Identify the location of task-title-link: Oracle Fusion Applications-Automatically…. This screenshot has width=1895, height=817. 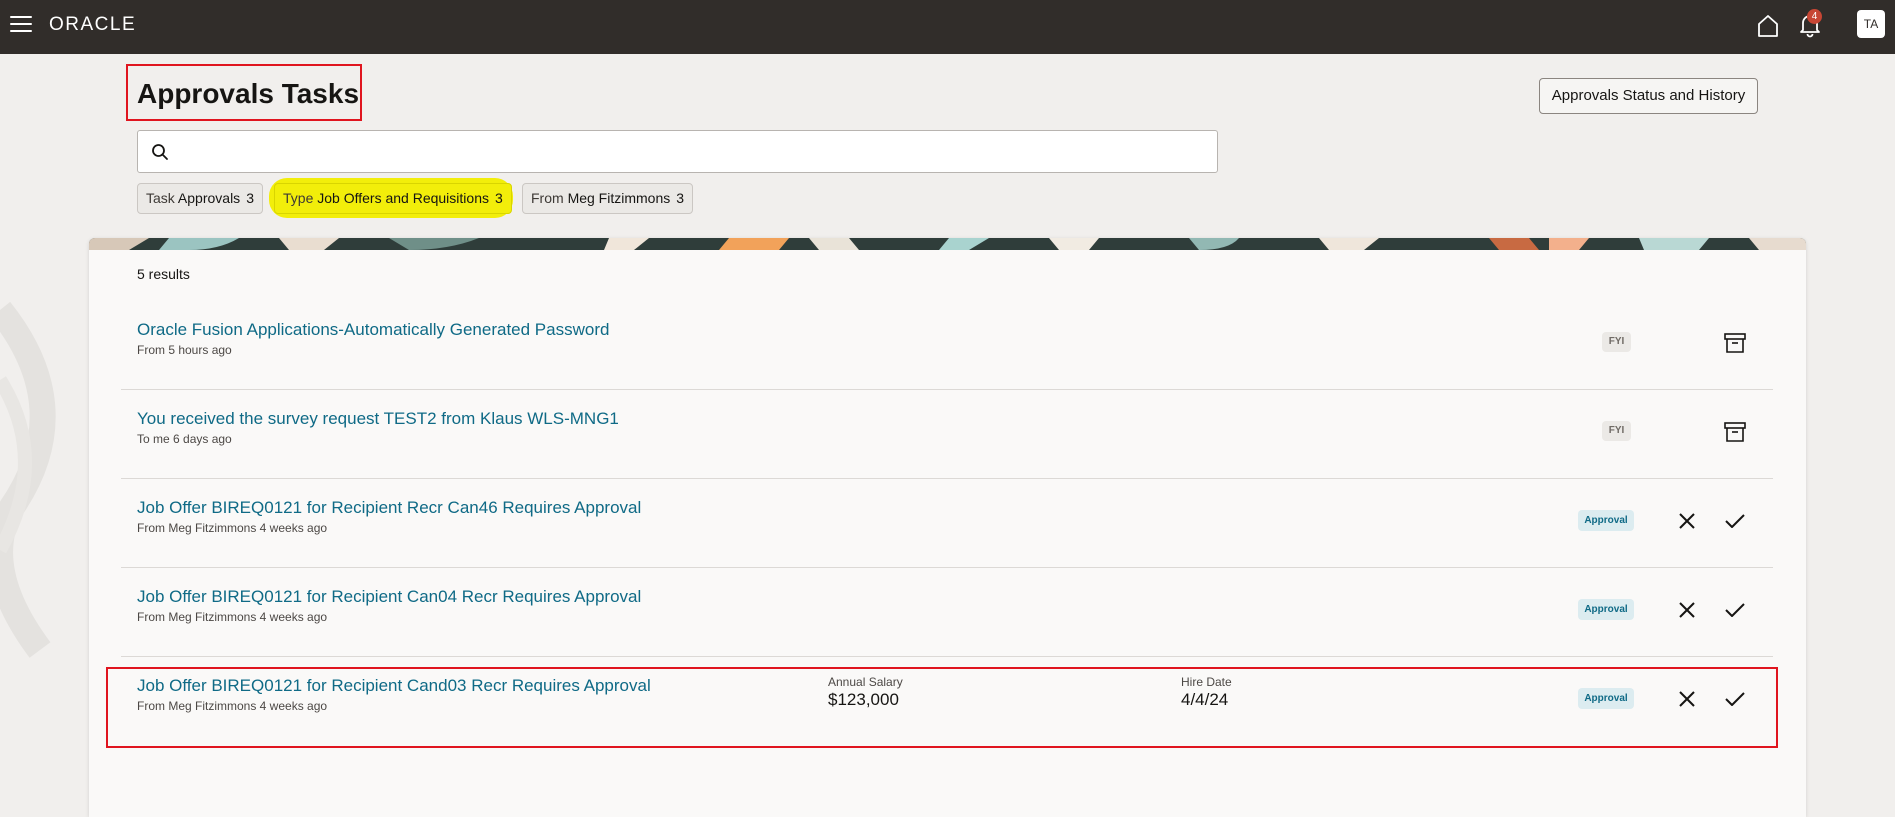
(373, 330).